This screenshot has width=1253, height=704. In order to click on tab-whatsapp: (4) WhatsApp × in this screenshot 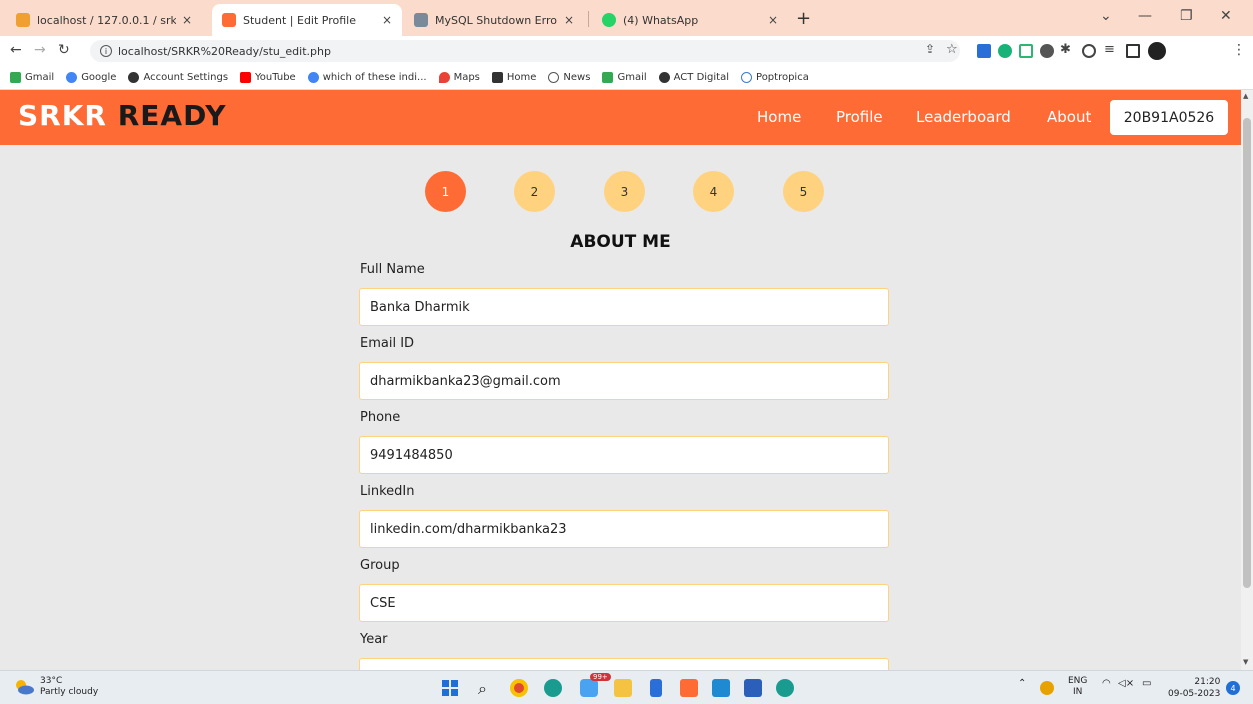, I will do `click(690, 20)`.